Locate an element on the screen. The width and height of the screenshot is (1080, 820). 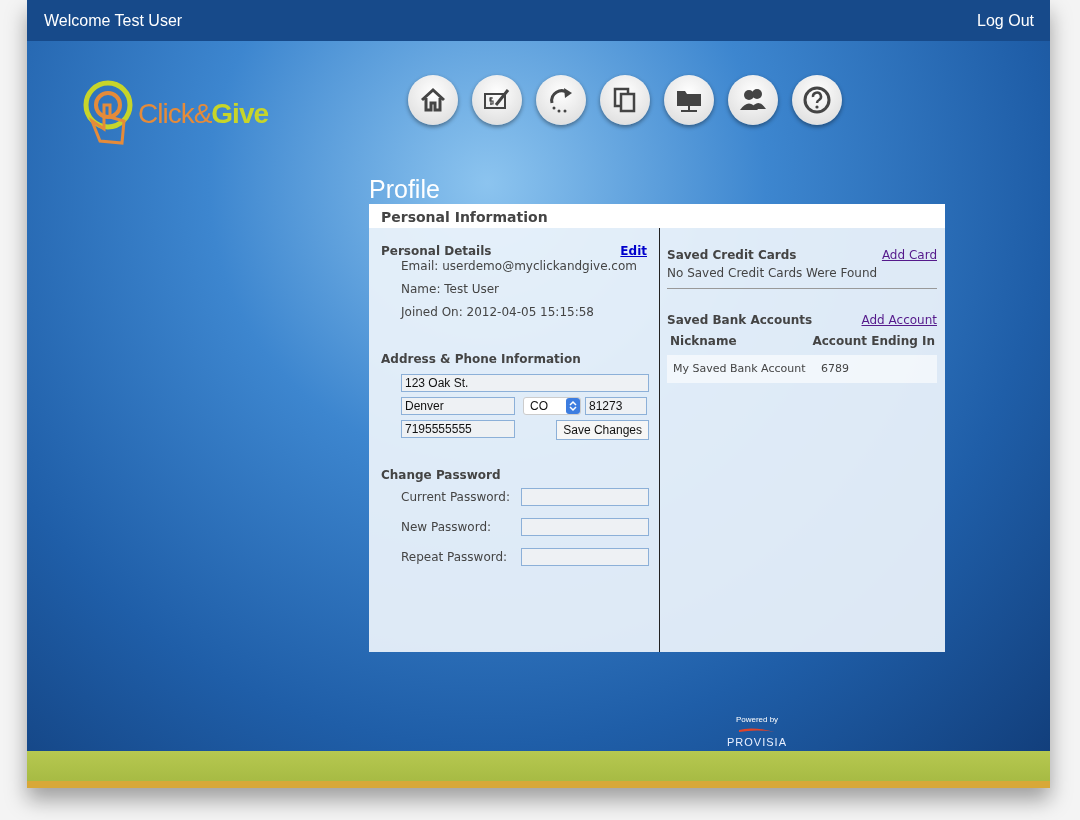
field-label: New Password: is located at coordinates (446, 528).